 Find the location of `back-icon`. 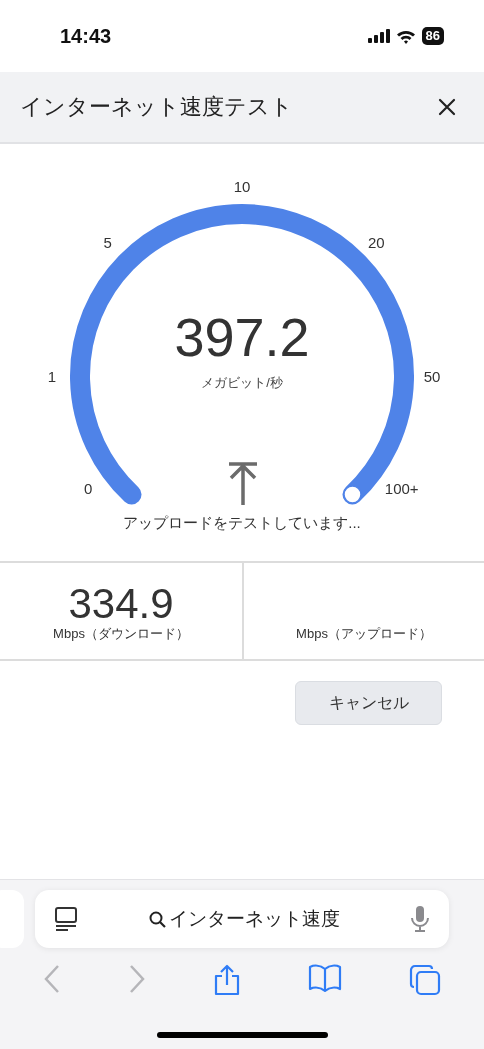

back-icon is located at coordinates (52, 979).